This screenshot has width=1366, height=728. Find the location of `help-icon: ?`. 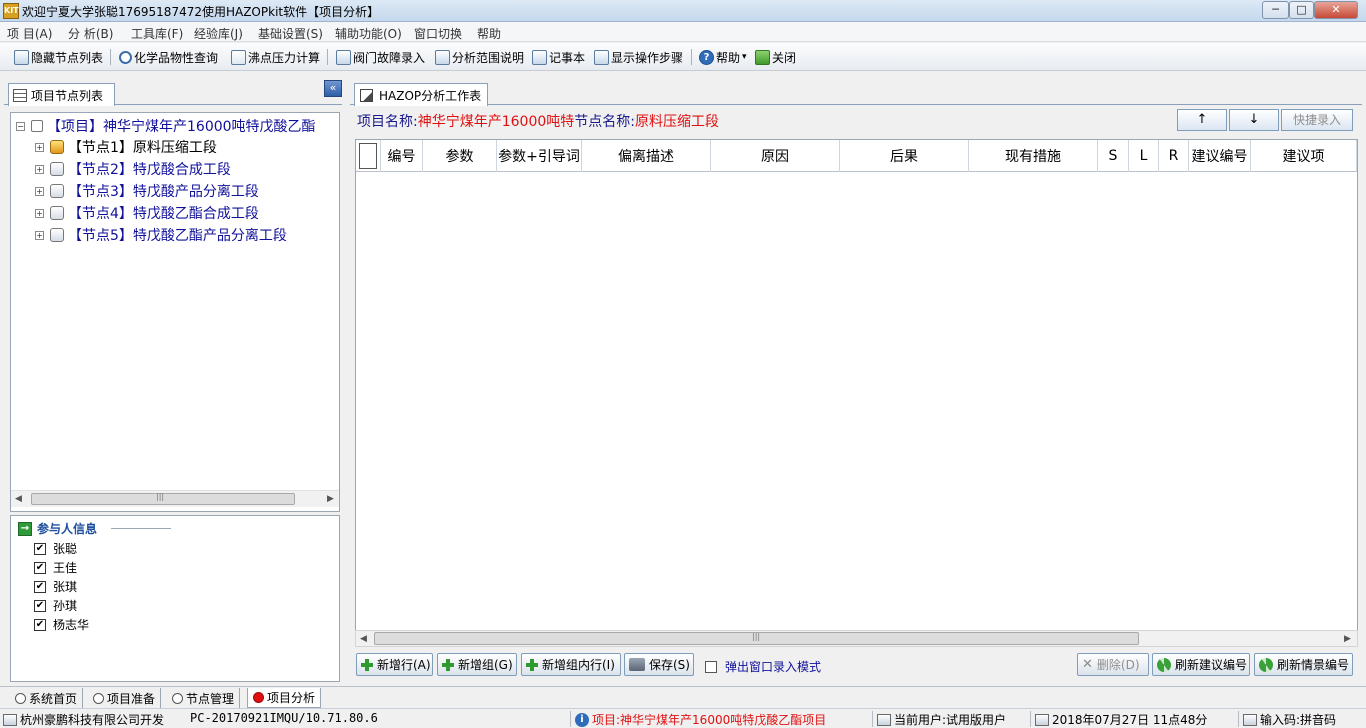

help-icon: ? is located at coordinates (706, 57).